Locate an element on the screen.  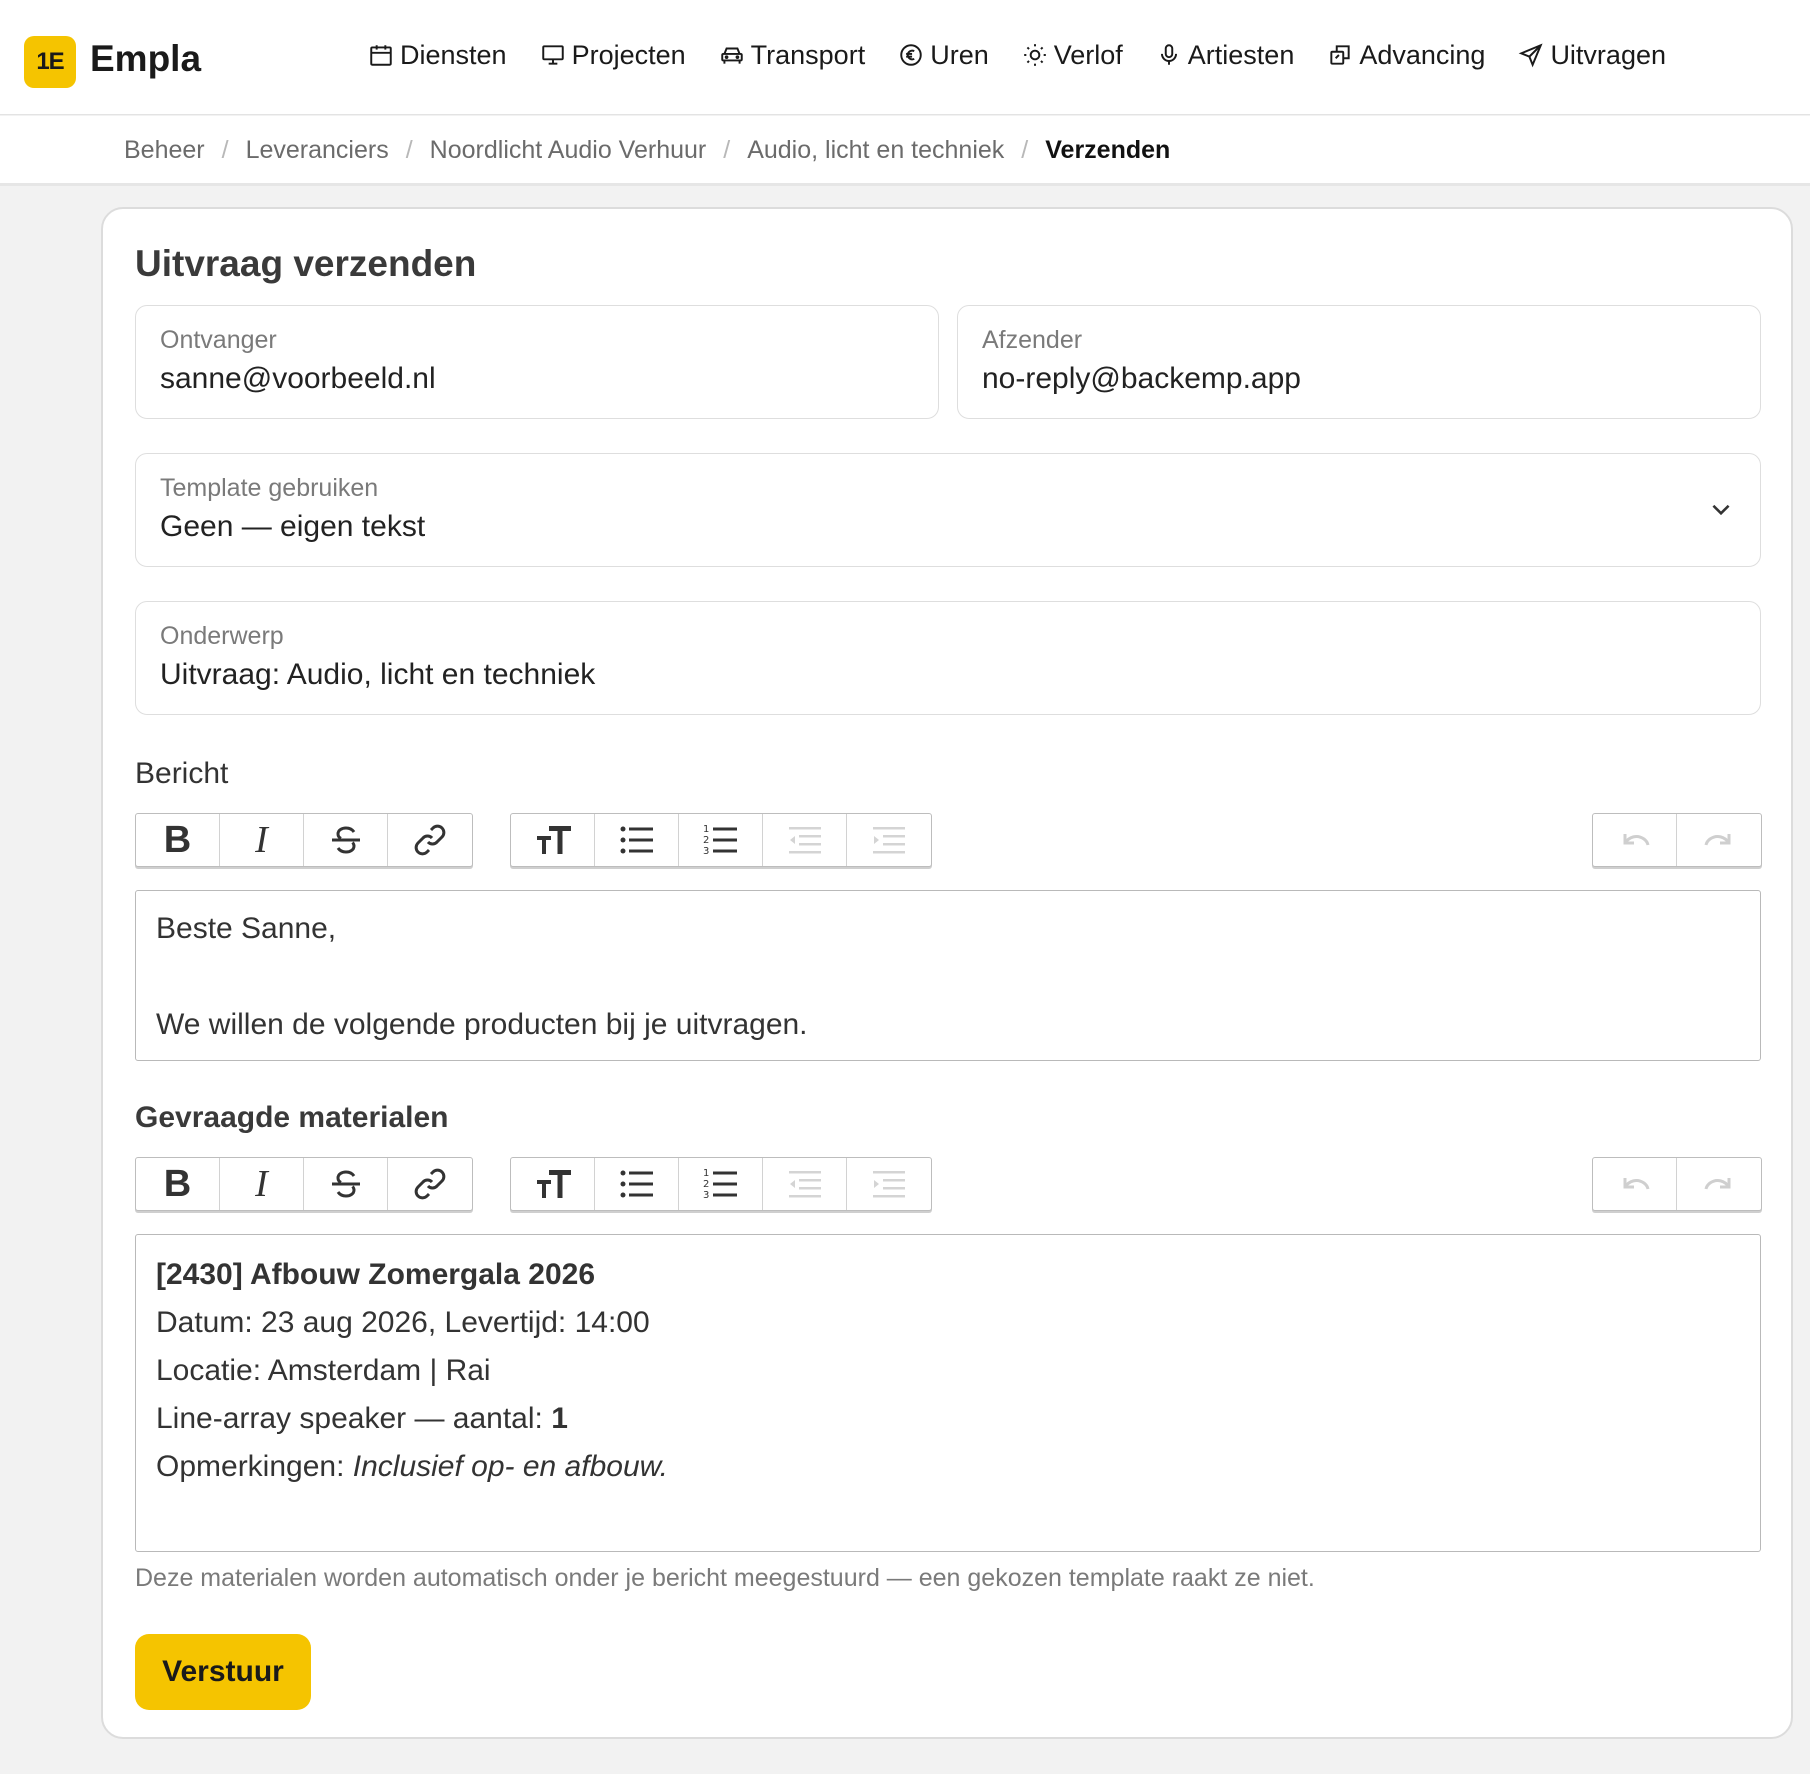
nav-advancing: Advancing is located at coordinates (1406, 55).